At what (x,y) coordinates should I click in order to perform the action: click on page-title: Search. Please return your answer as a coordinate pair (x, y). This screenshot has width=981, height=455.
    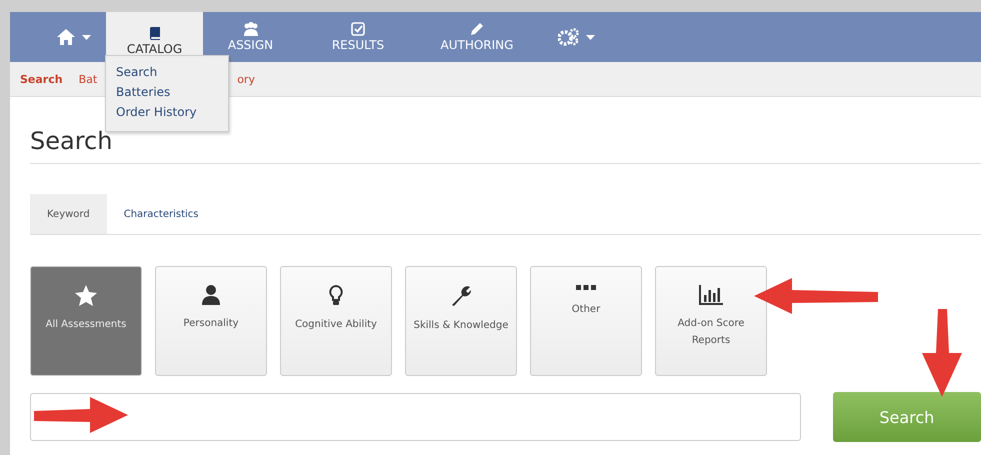
    Looking at the image, I should click on (505, 145).